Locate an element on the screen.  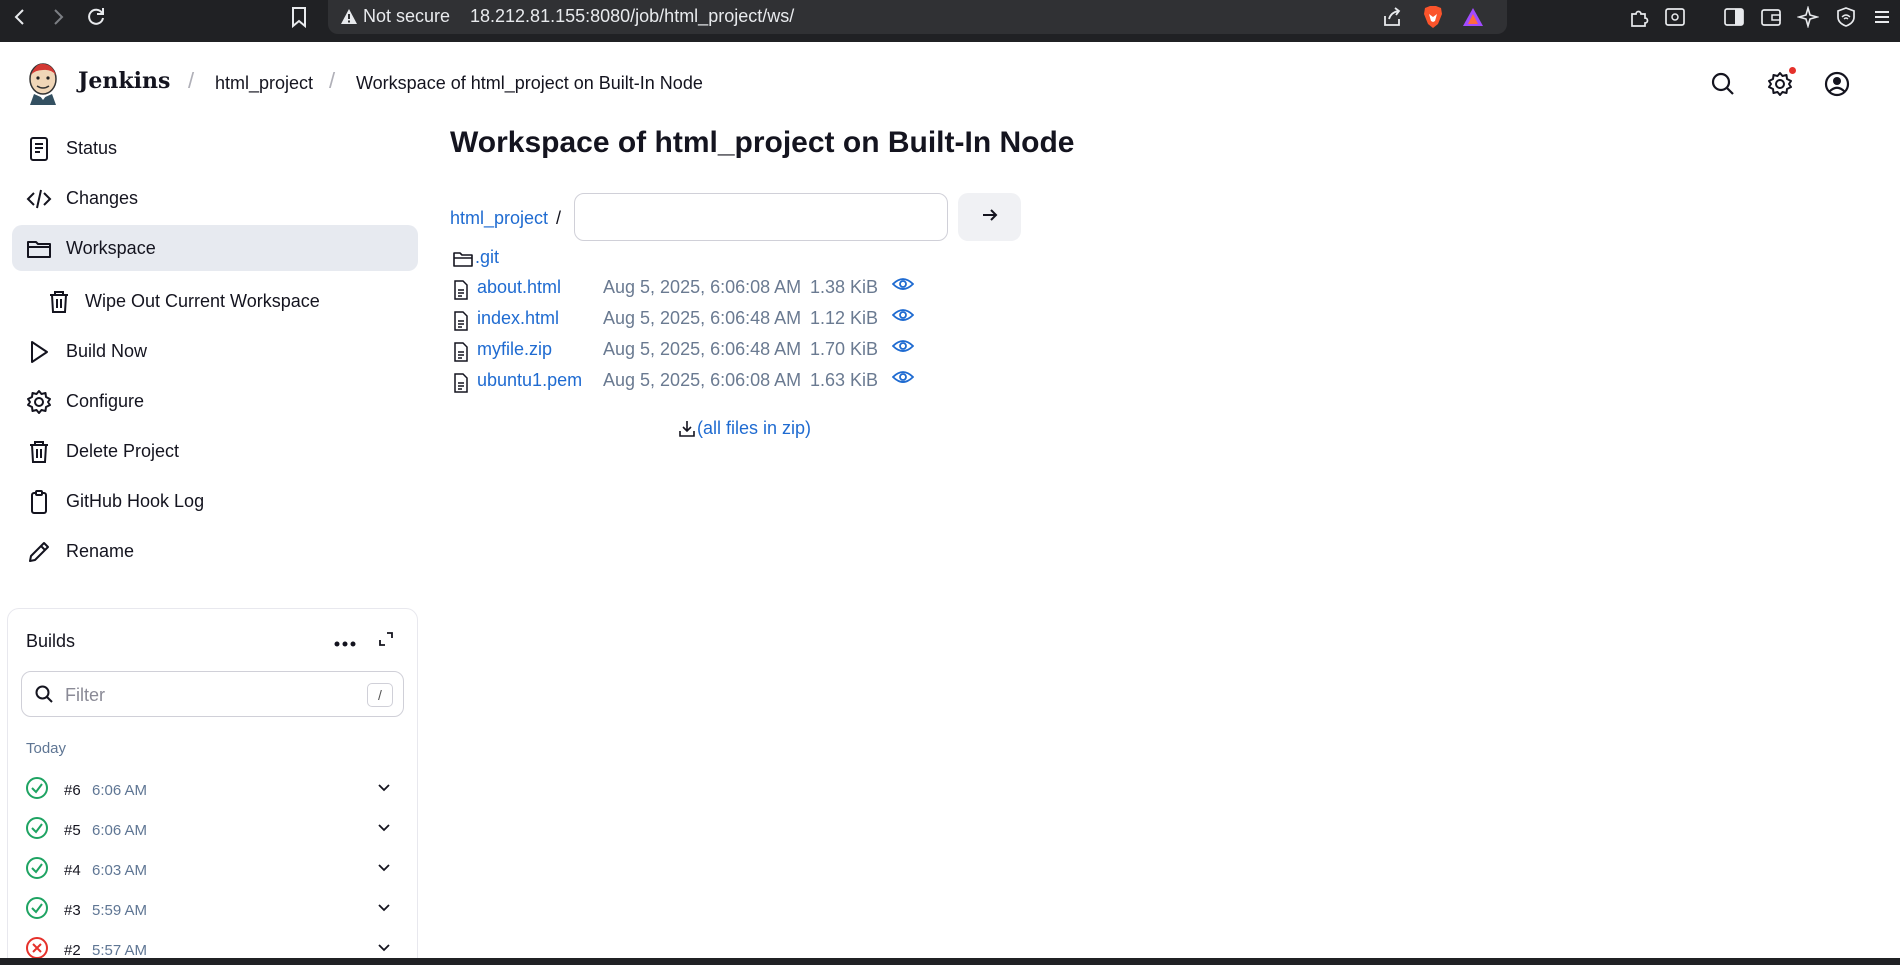
rewards-icon is located at coordinates (1473, 17).